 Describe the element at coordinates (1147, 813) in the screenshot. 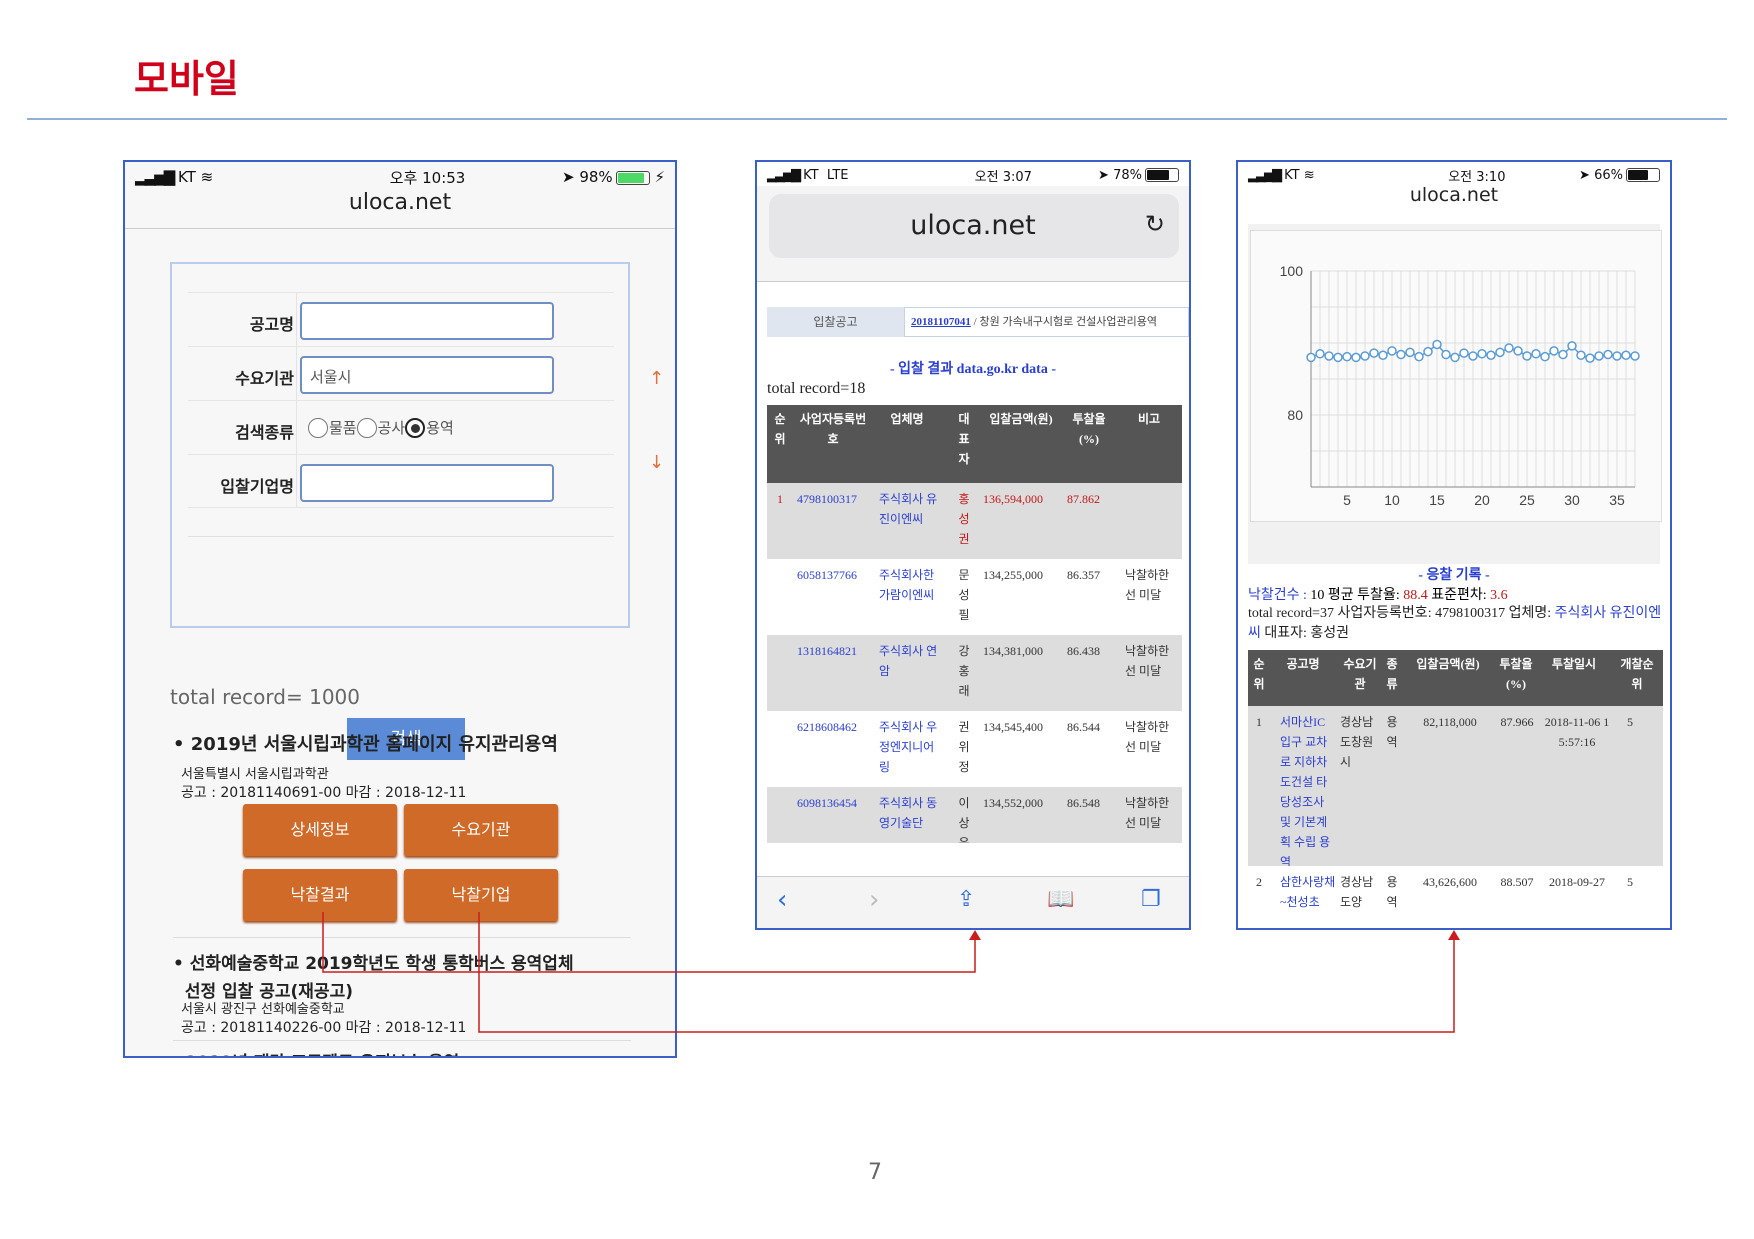

I see `cell-note: 낙찰하한선 미달` at that location.